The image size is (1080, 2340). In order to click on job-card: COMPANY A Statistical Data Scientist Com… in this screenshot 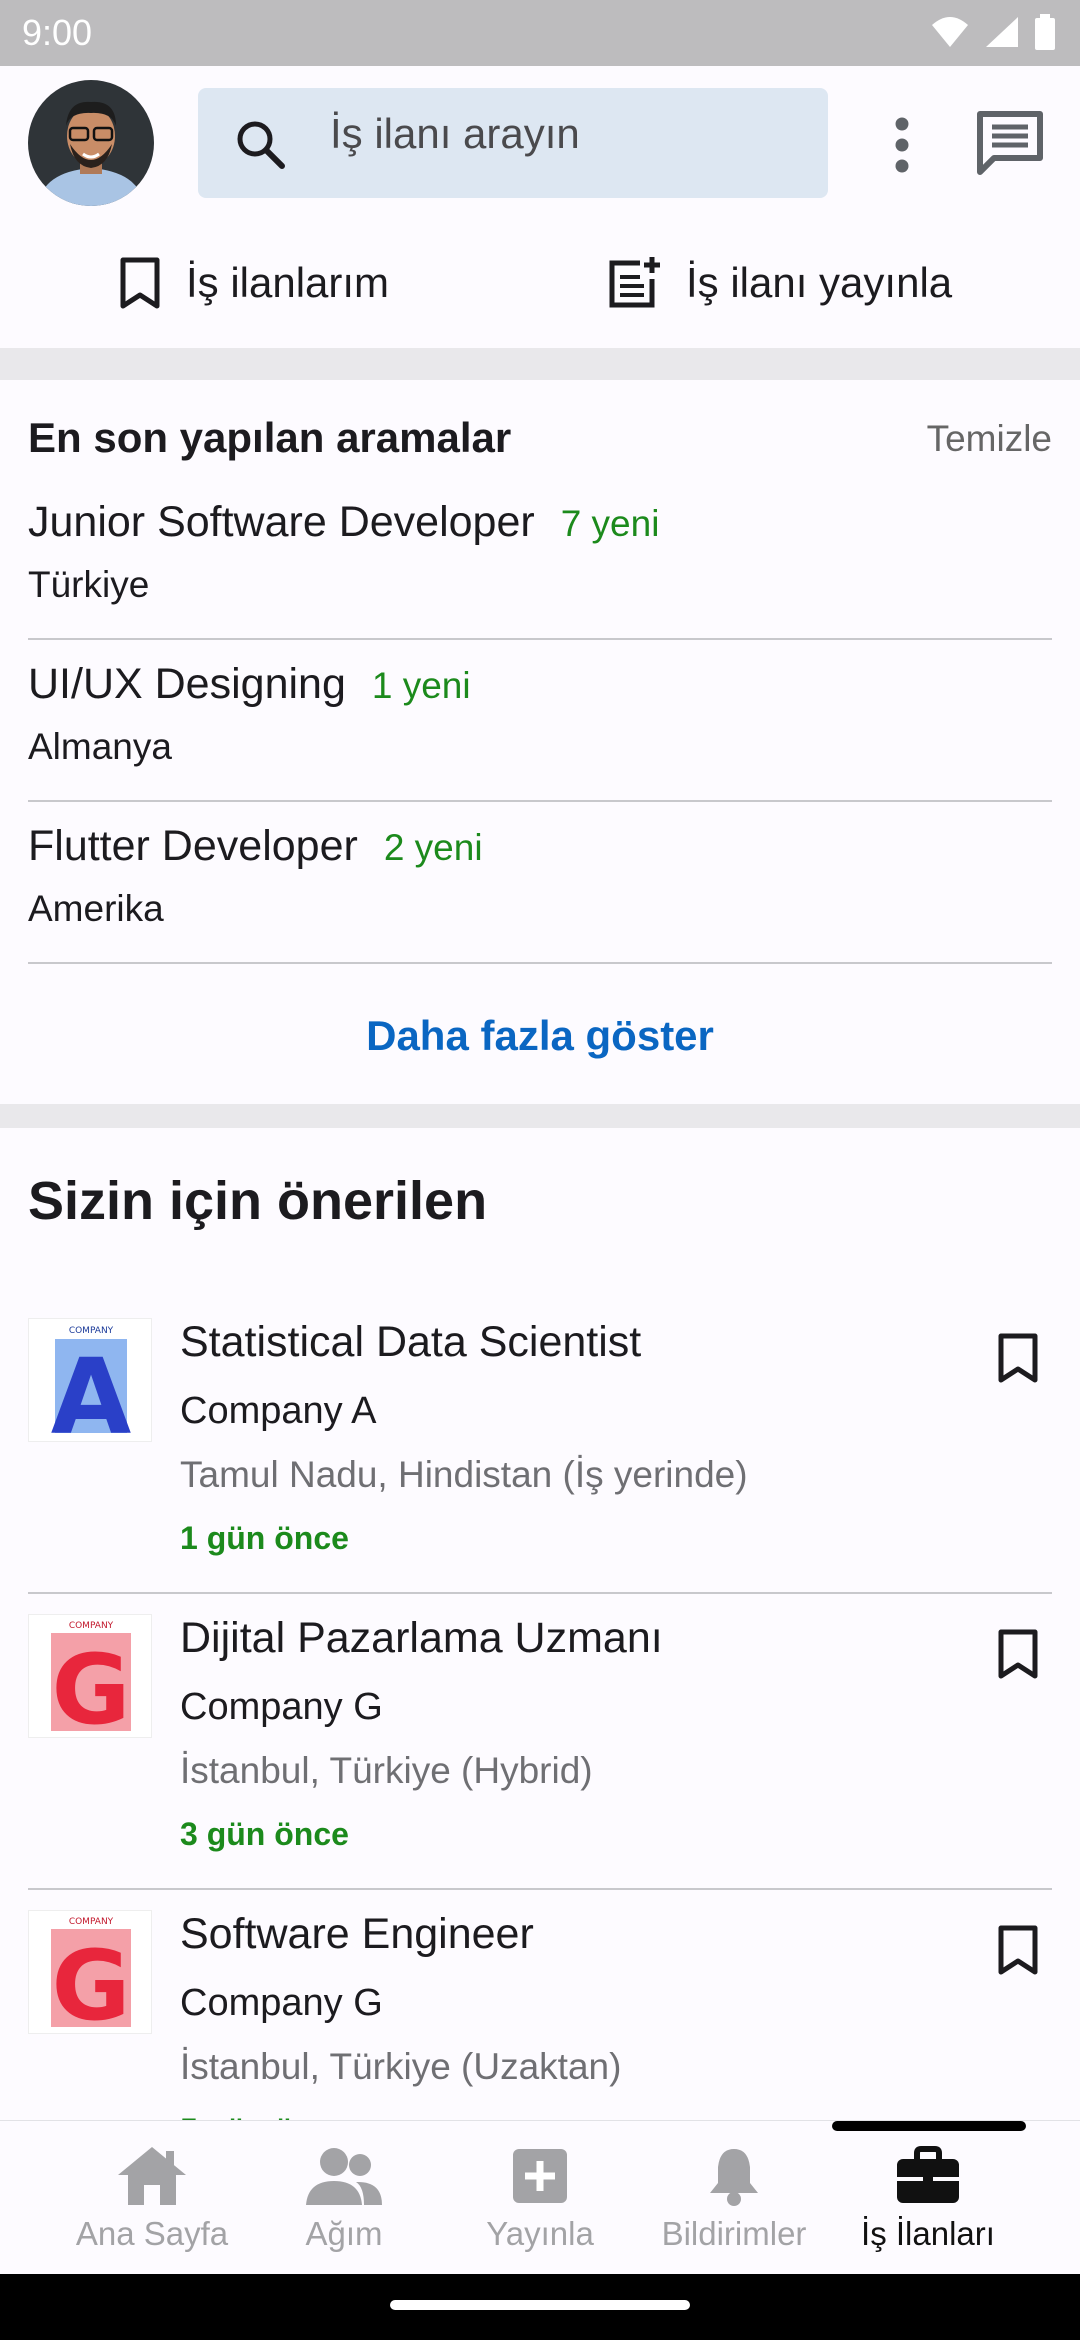, I will do `click(540, 1446)`.